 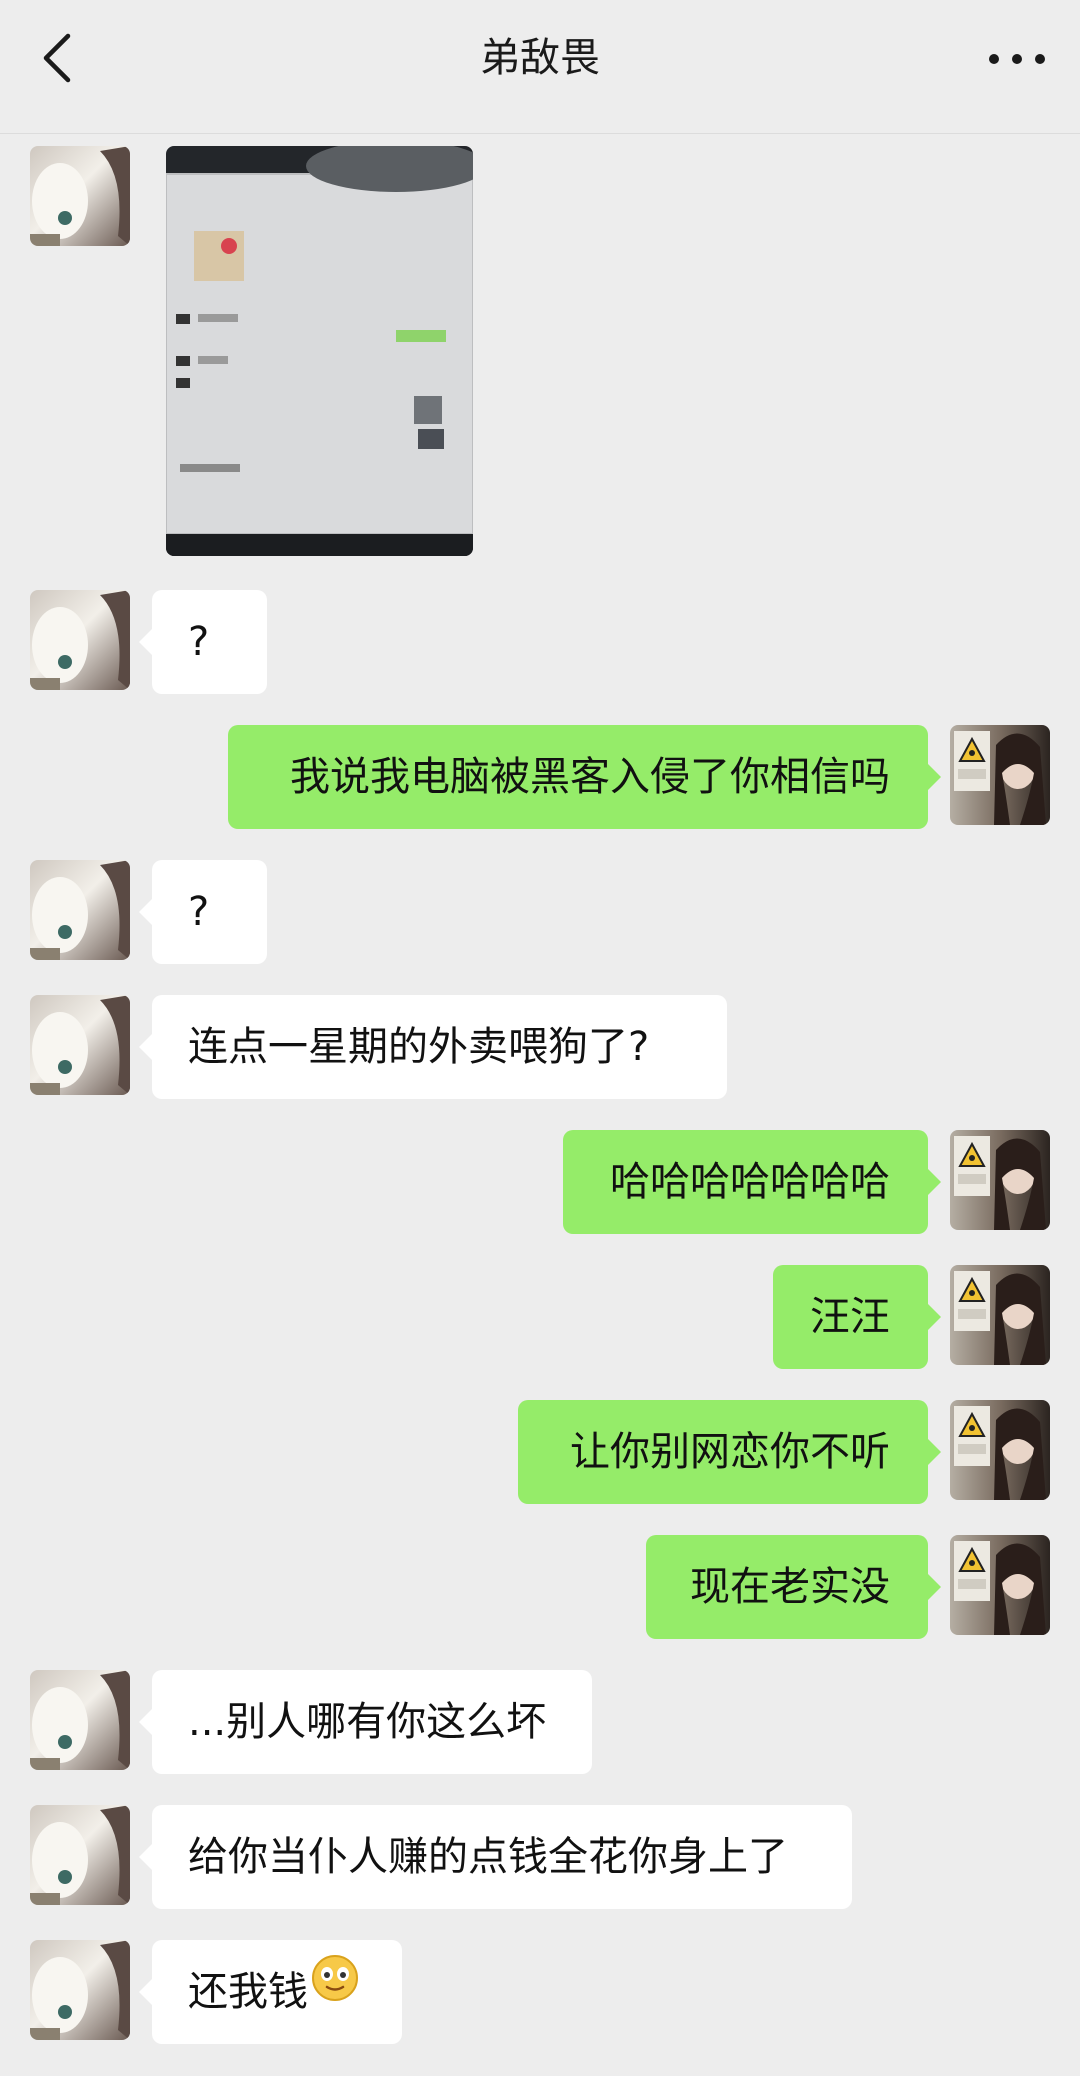 I want to click on sent-message-bubble: 我说我电脑被黑客入侵了你相信吗, so click(x=584, y=777).